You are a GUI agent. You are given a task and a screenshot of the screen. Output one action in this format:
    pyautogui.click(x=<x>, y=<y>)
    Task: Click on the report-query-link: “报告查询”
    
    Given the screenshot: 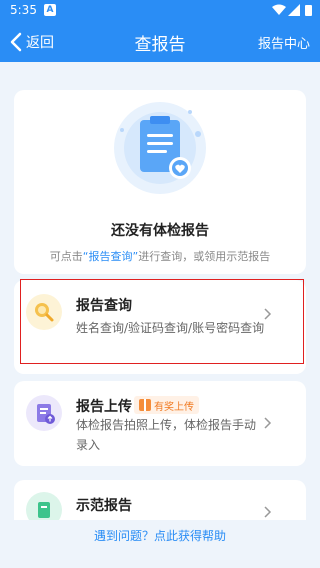 What is the action you would take?
    pyautogui.click(x=110, y=256)
    